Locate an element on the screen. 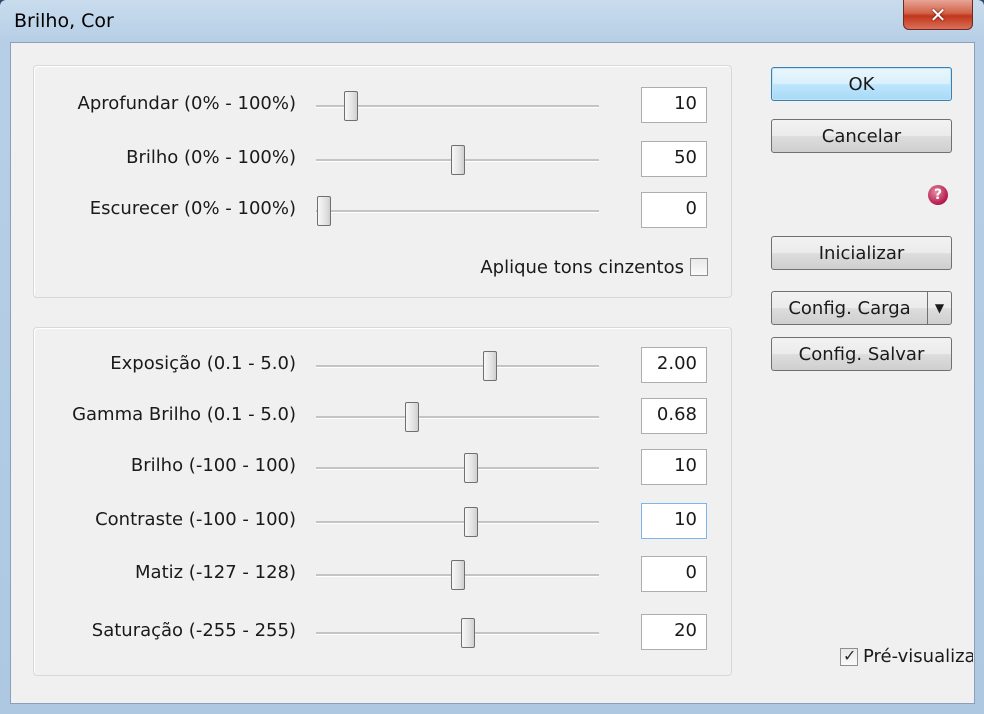 The height and width of the screenshot is (714, 984). load-config-dropdown-button: ▼ is located at coordinates (939, 308).